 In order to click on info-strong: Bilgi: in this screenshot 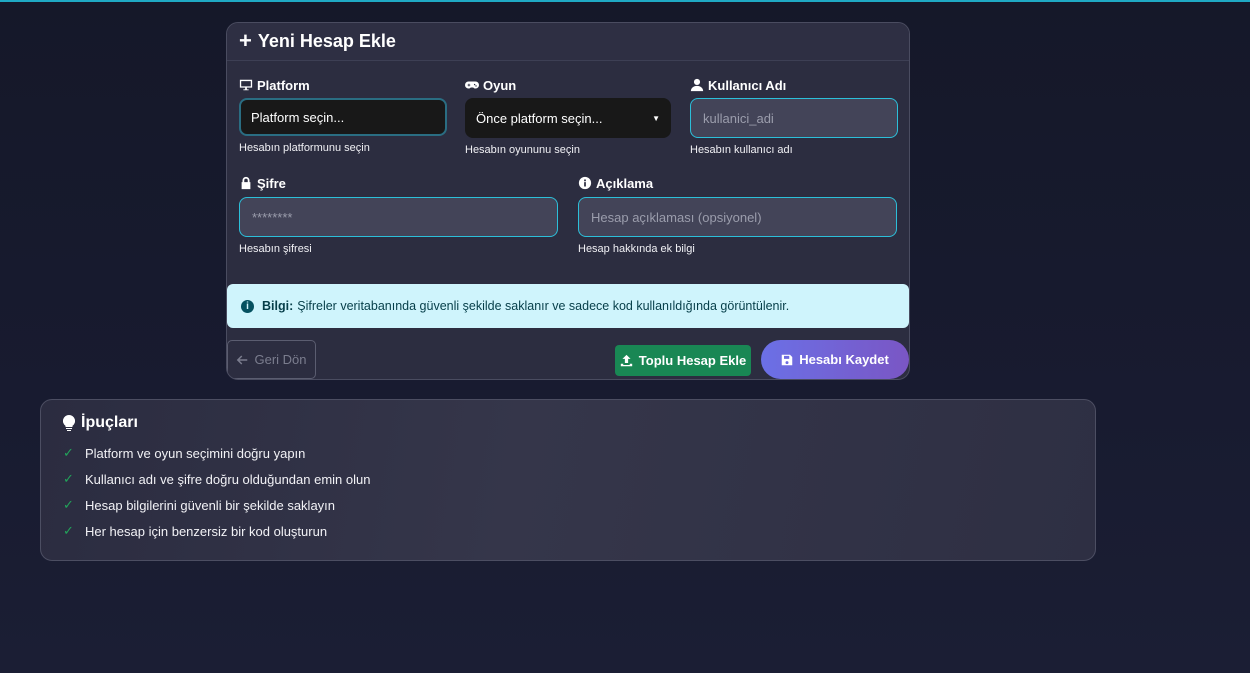, I will do `click(278, 306)`.